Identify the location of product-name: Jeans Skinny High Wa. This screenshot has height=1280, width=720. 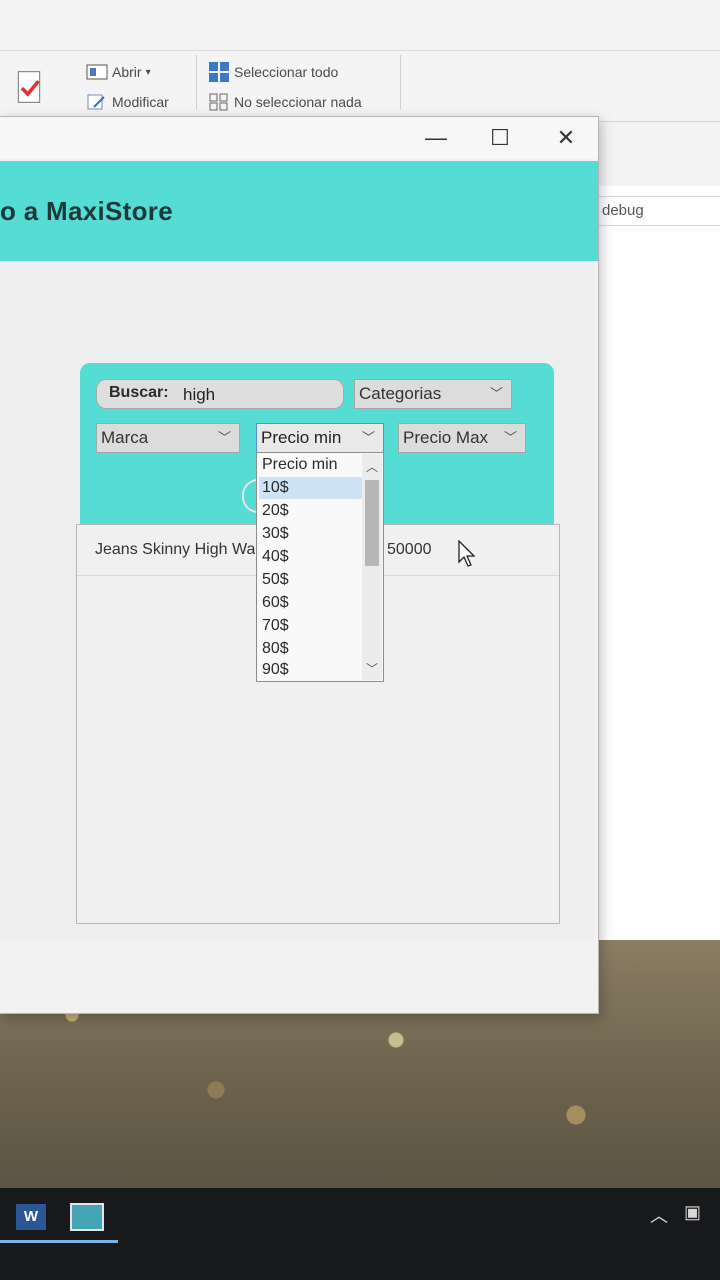
(175, 549).